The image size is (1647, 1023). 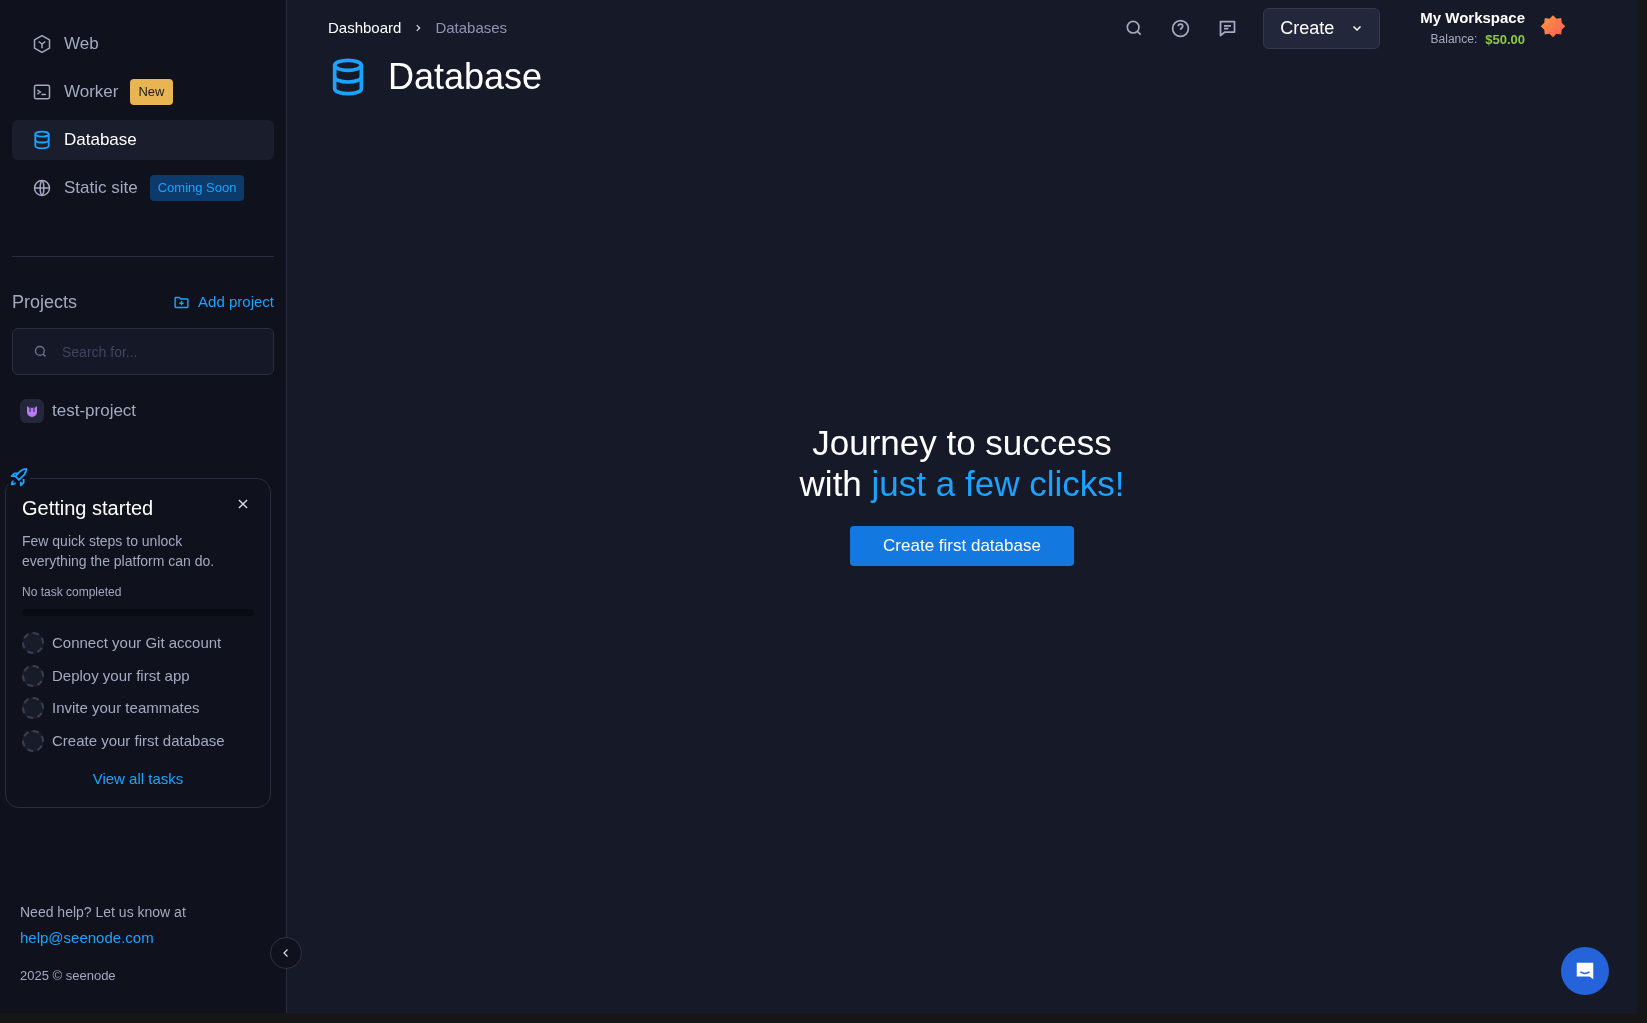 What do you see at coordinates (1322, 28) in the screenshot?
I see `create-button: Create` at bounding box center [1322, 28].